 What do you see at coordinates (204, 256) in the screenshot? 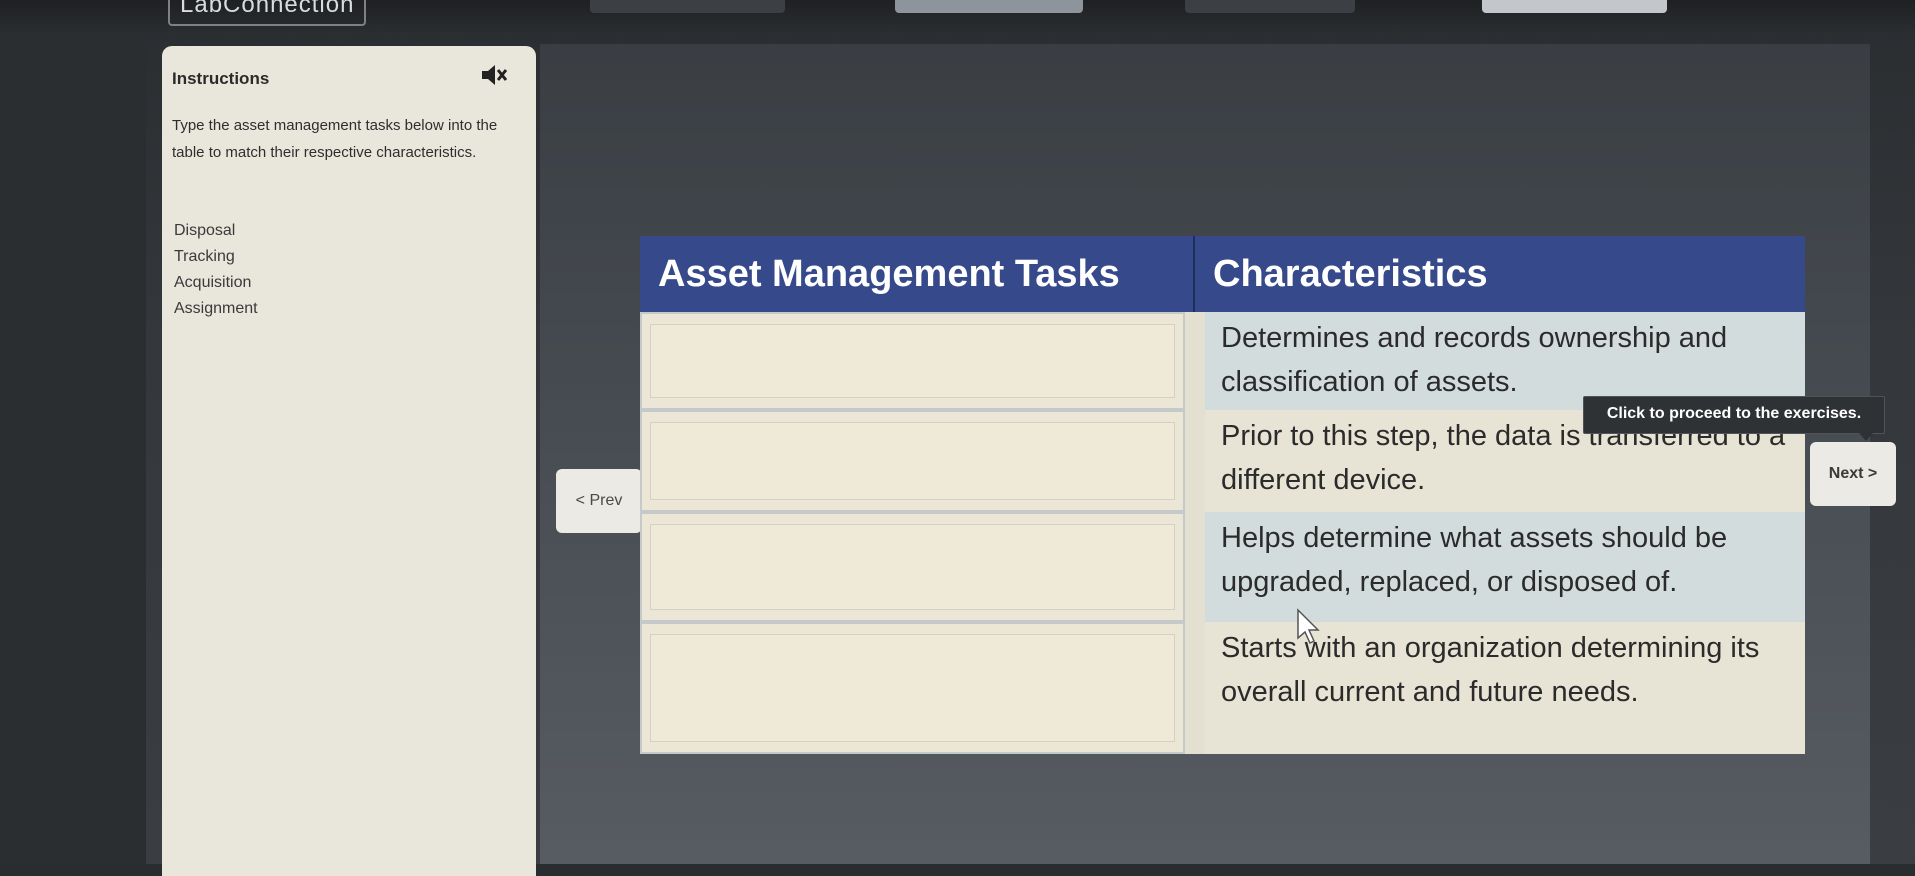
I see `task-word: Tracking` at bounding box center [204, 256].